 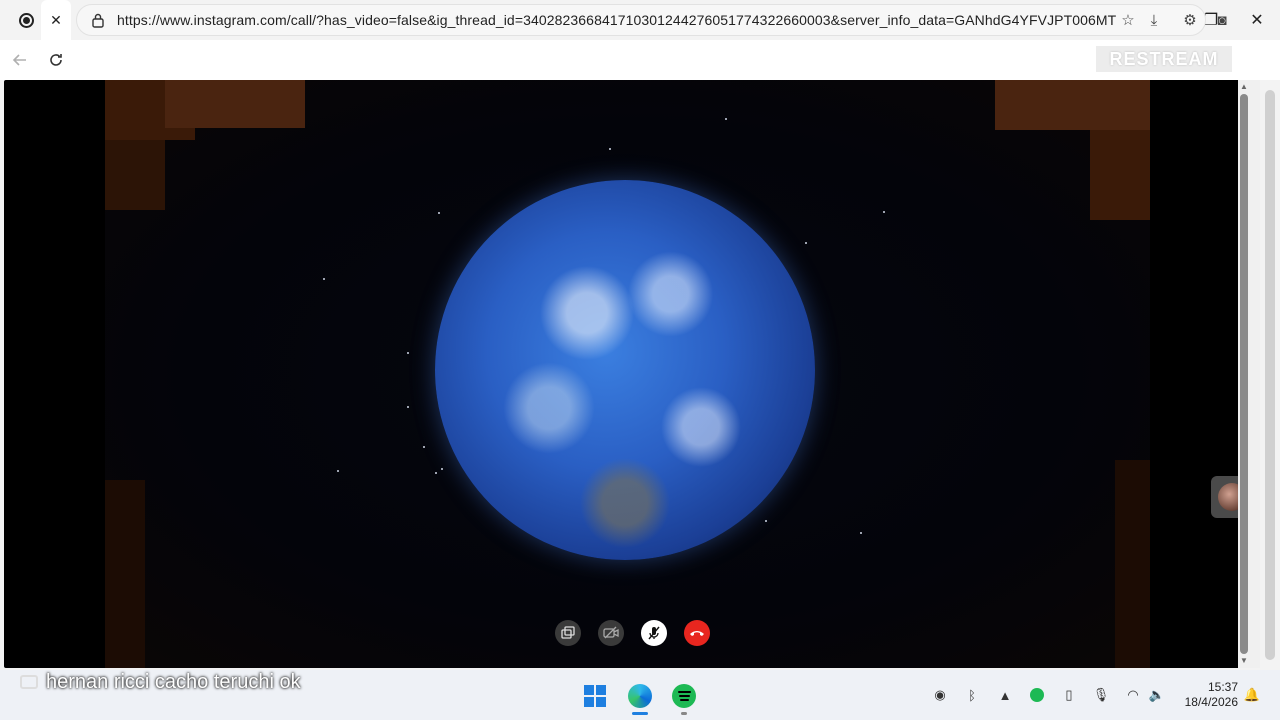 What do you see at coordinates (972, 695) in the screenshot?
I see `bluetooth-icon: ᛒ` at bounding box center [972, 695].